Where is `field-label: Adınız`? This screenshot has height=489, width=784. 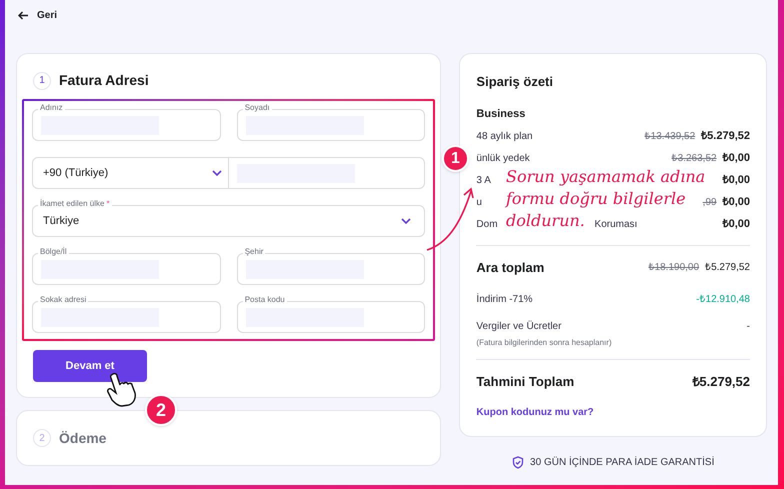
field-label: Adınız is located at coordinates (51, 108).